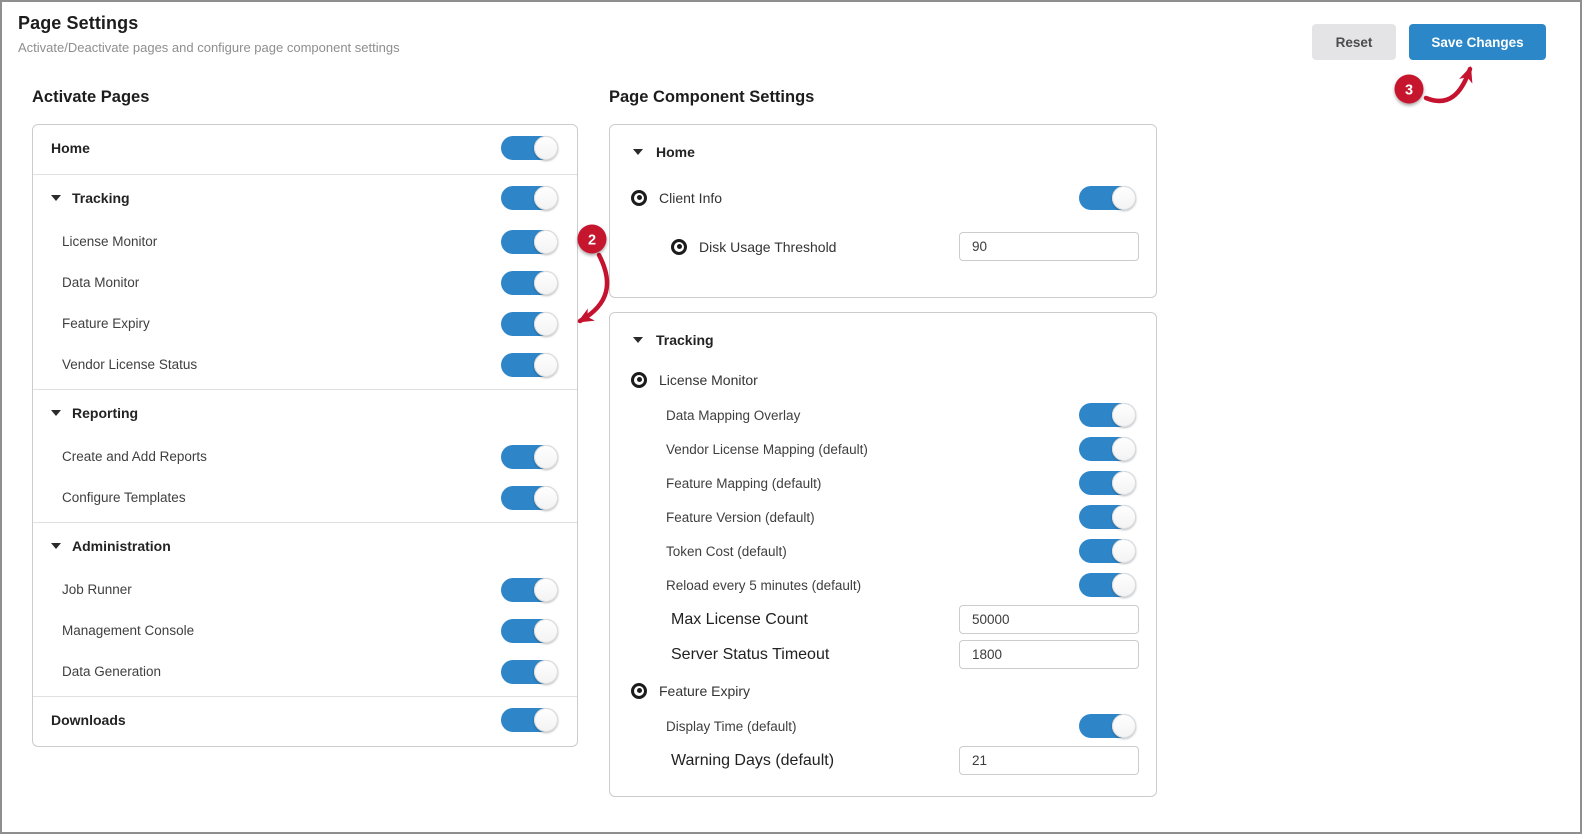  What do you see at coordinates (883, 619) in the screenshot?
I see `component-row-max-license-count: Max License Count` at bounding box center [883, 619].